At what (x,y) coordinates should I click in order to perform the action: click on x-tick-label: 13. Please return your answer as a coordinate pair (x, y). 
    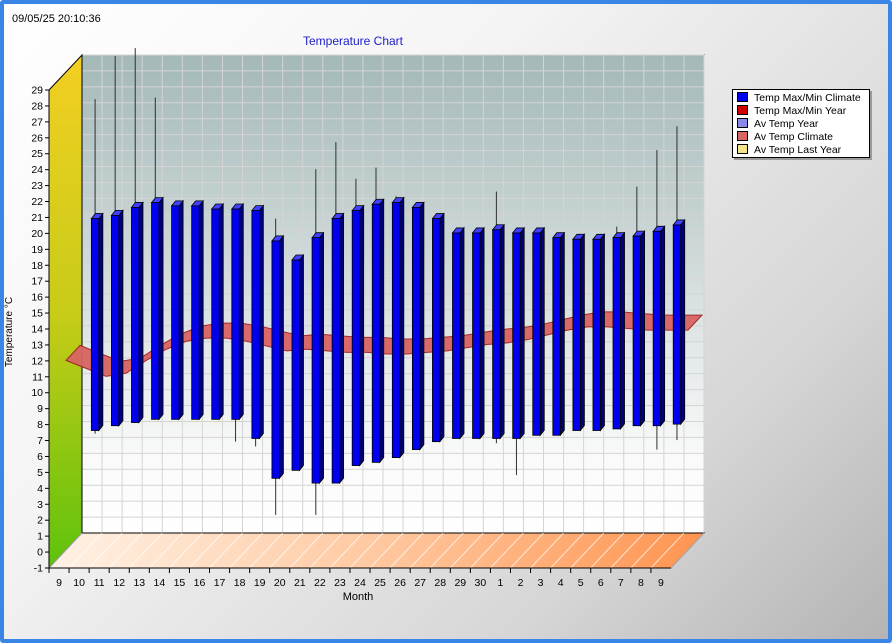
    Looking at the image, I should click on (139, 583).